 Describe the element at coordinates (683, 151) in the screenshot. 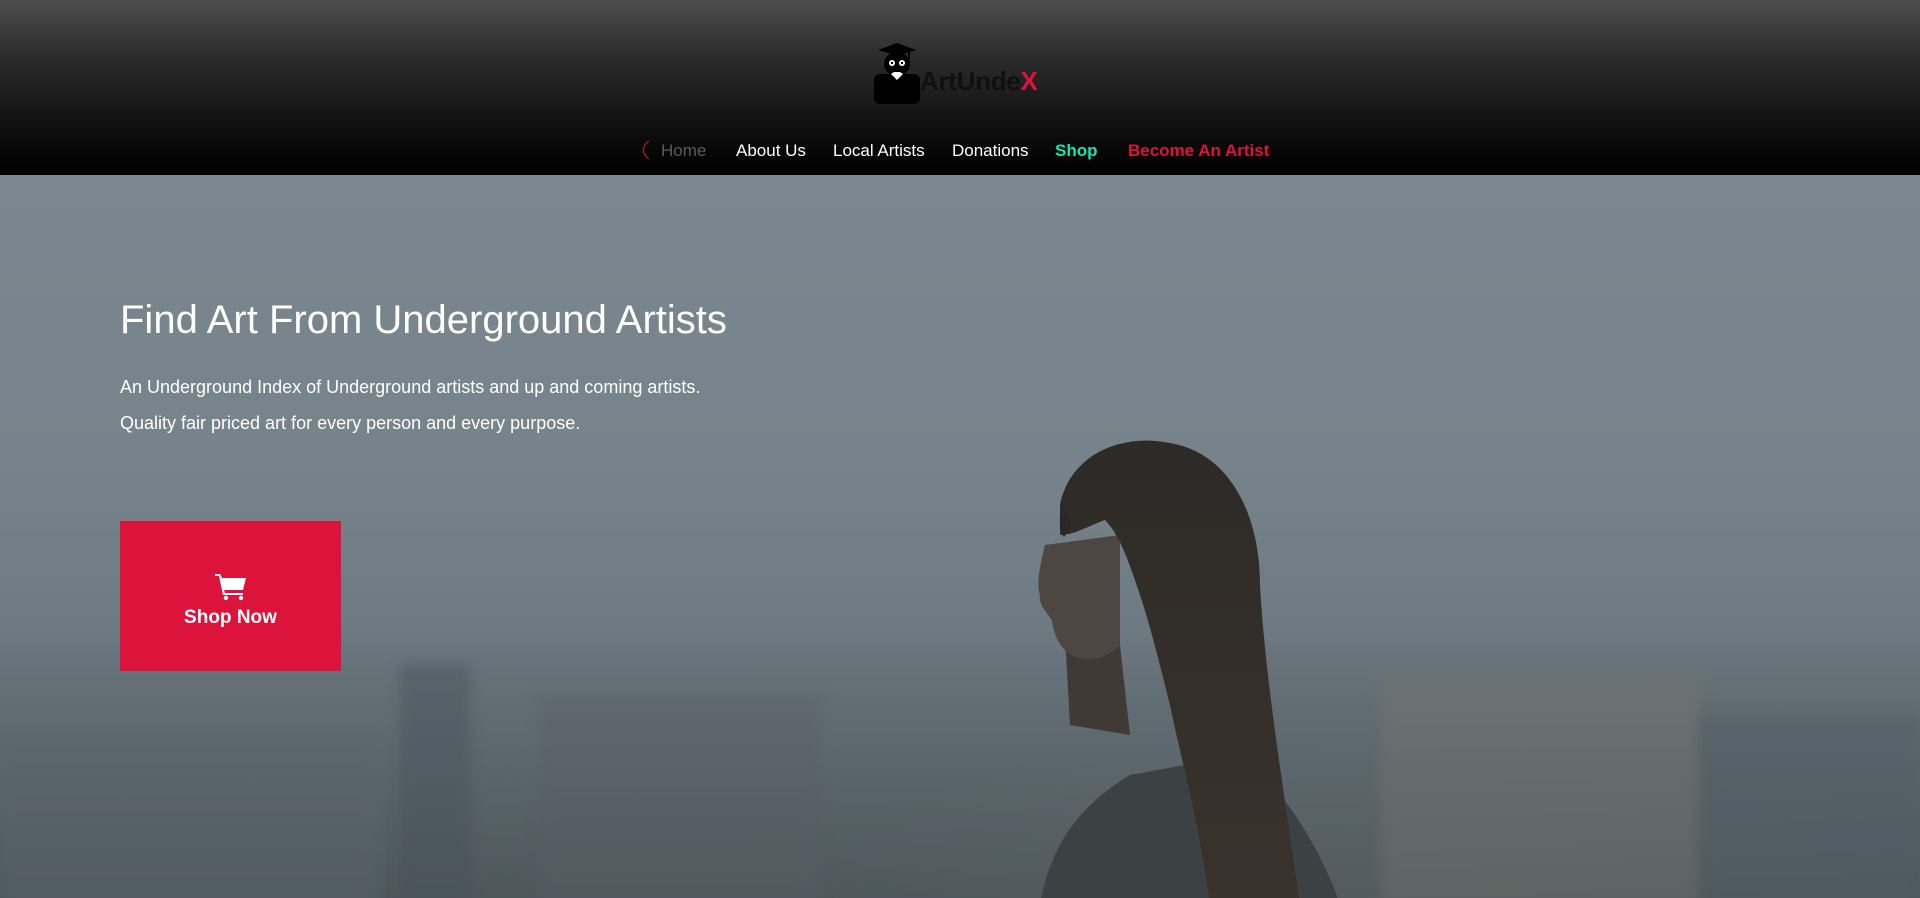

I see `nav-home: Home` at that location.